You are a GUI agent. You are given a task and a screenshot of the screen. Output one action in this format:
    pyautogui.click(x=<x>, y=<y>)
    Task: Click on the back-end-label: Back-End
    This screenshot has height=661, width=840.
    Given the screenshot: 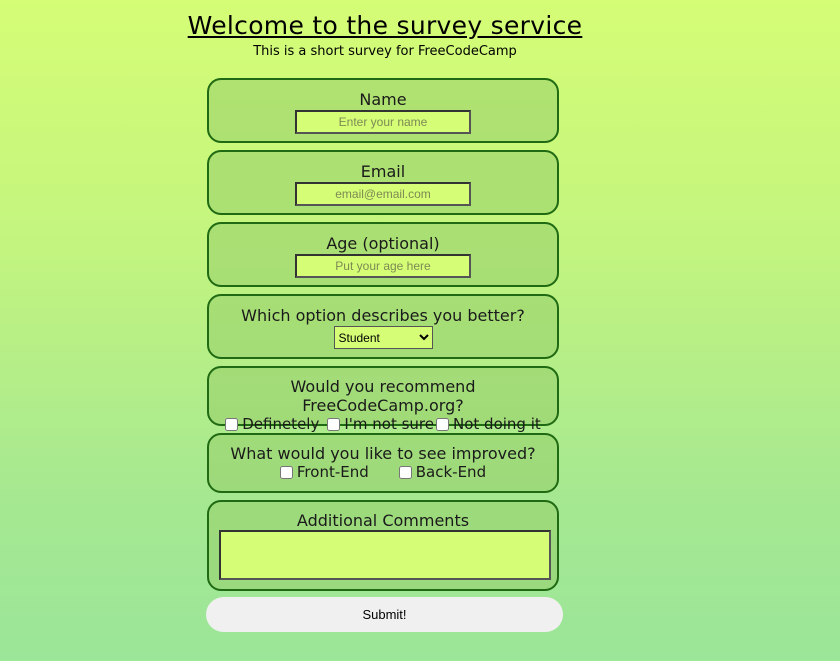 What is the action you would take?
    pyautogui.click(x=451, y=472)
    